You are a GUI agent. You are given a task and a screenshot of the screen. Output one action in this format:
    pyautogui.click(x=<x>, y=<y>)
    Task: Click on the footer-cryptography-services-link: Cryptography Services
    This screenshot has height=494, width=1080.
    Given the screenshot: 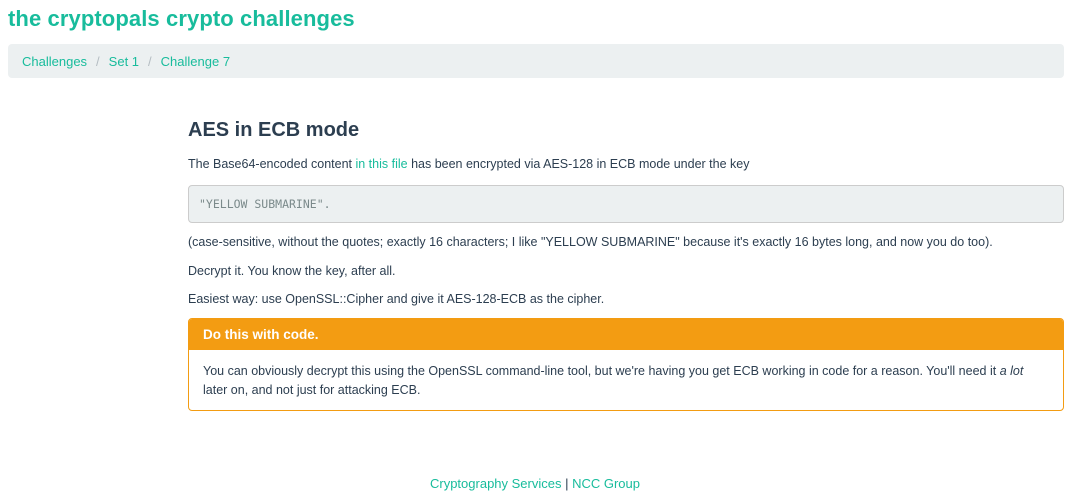 What is the action you would take?
    pyautogui.click(x=496, y=483)
    